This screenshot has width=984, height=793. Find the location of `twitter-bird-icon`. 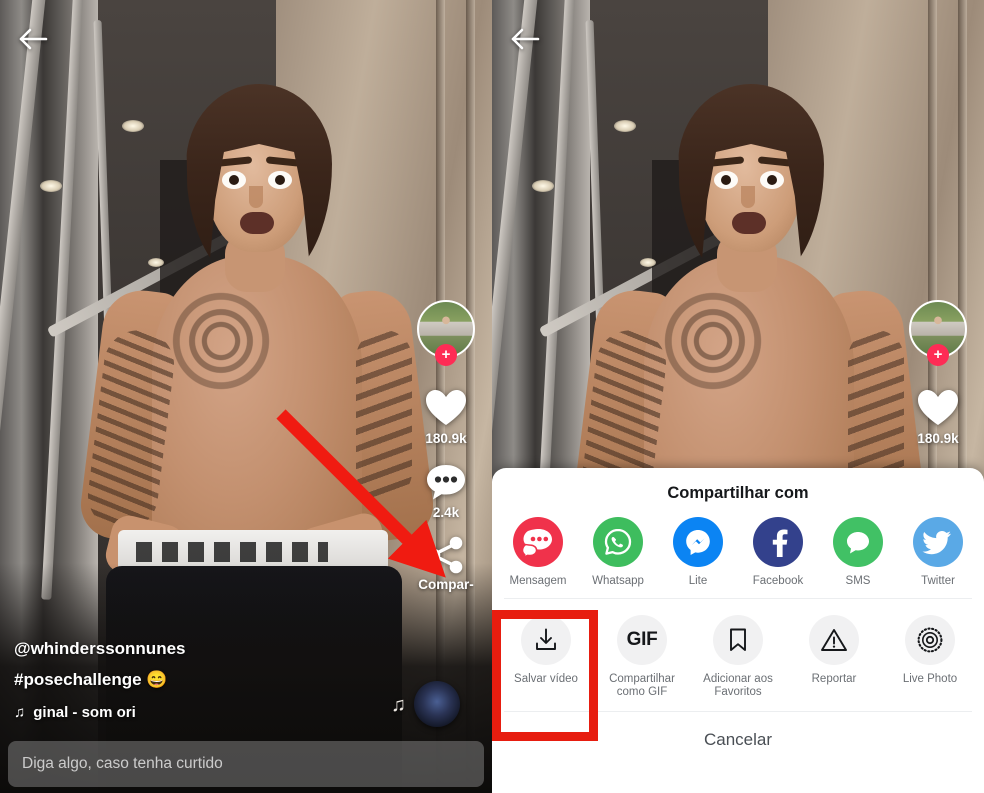

twitter-bird-icon is located at coordinates (938, 542).